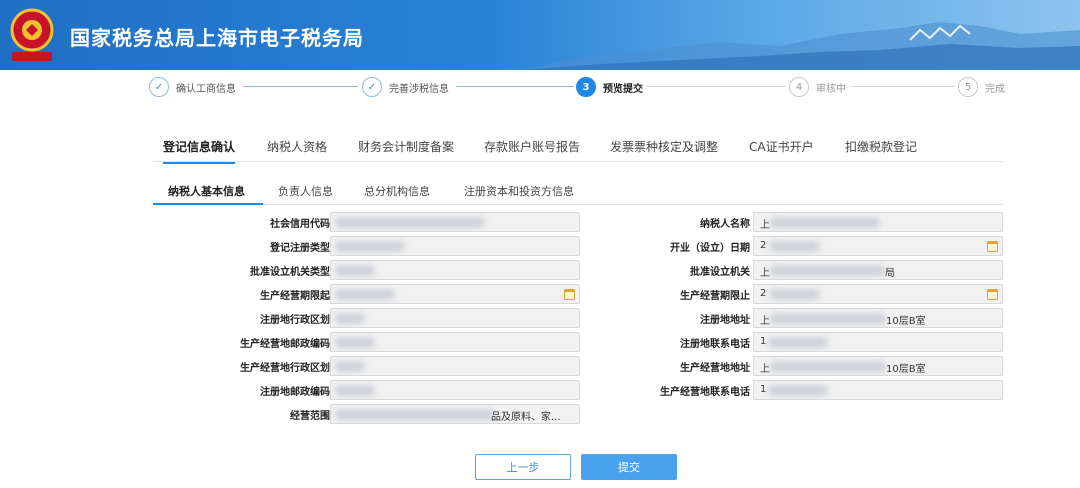 The image size is (1080, 488). What do you see at coordinates (300, 248) in the screenshot?
I see `form-label-row: 登记注册类型` at bounding box center [300, 248].